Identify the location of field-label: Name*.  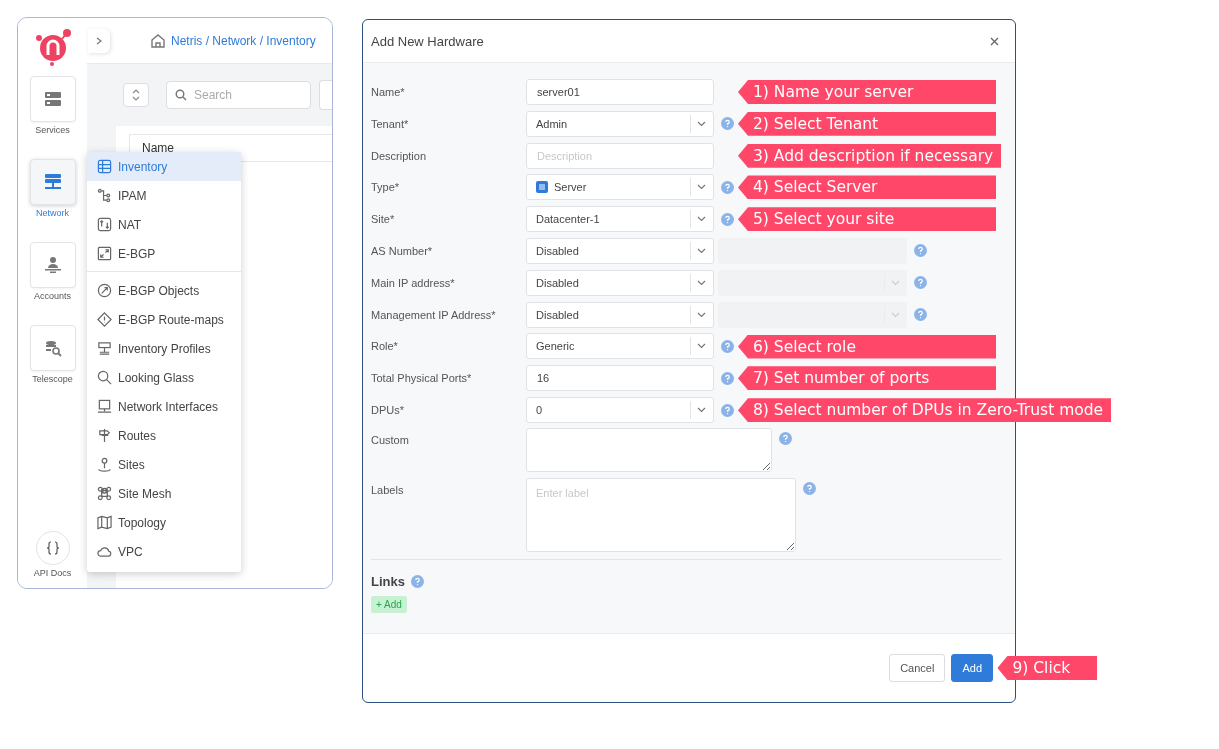
(388, 91).